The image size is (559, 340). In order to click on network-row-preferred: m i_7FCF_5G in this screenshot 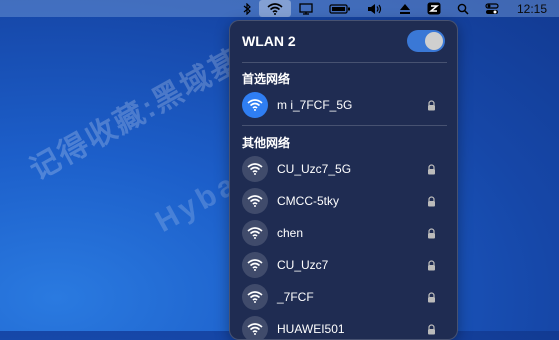, I will do `click(343, 105)`.